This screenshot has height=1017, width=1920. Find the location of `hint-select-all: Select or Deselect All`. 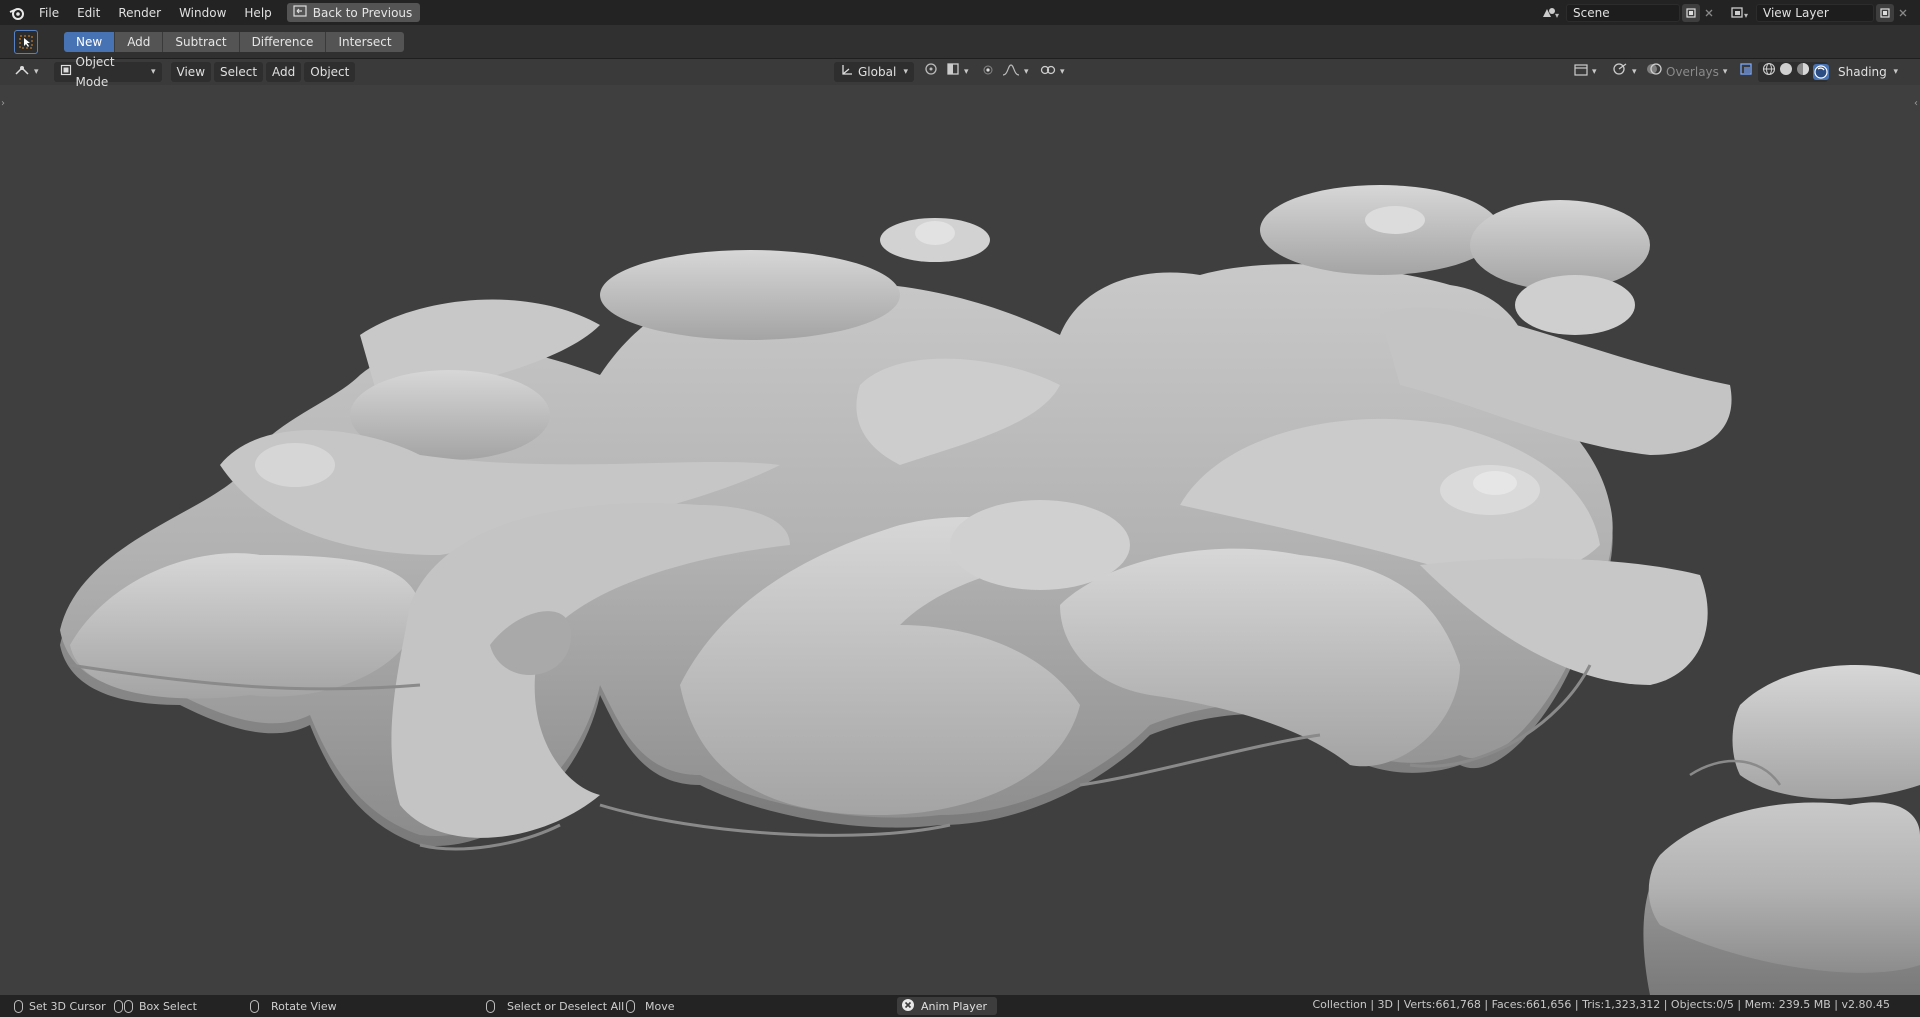

hint-select-all: Select or Deselect All is located at coordinates (555, 1006).